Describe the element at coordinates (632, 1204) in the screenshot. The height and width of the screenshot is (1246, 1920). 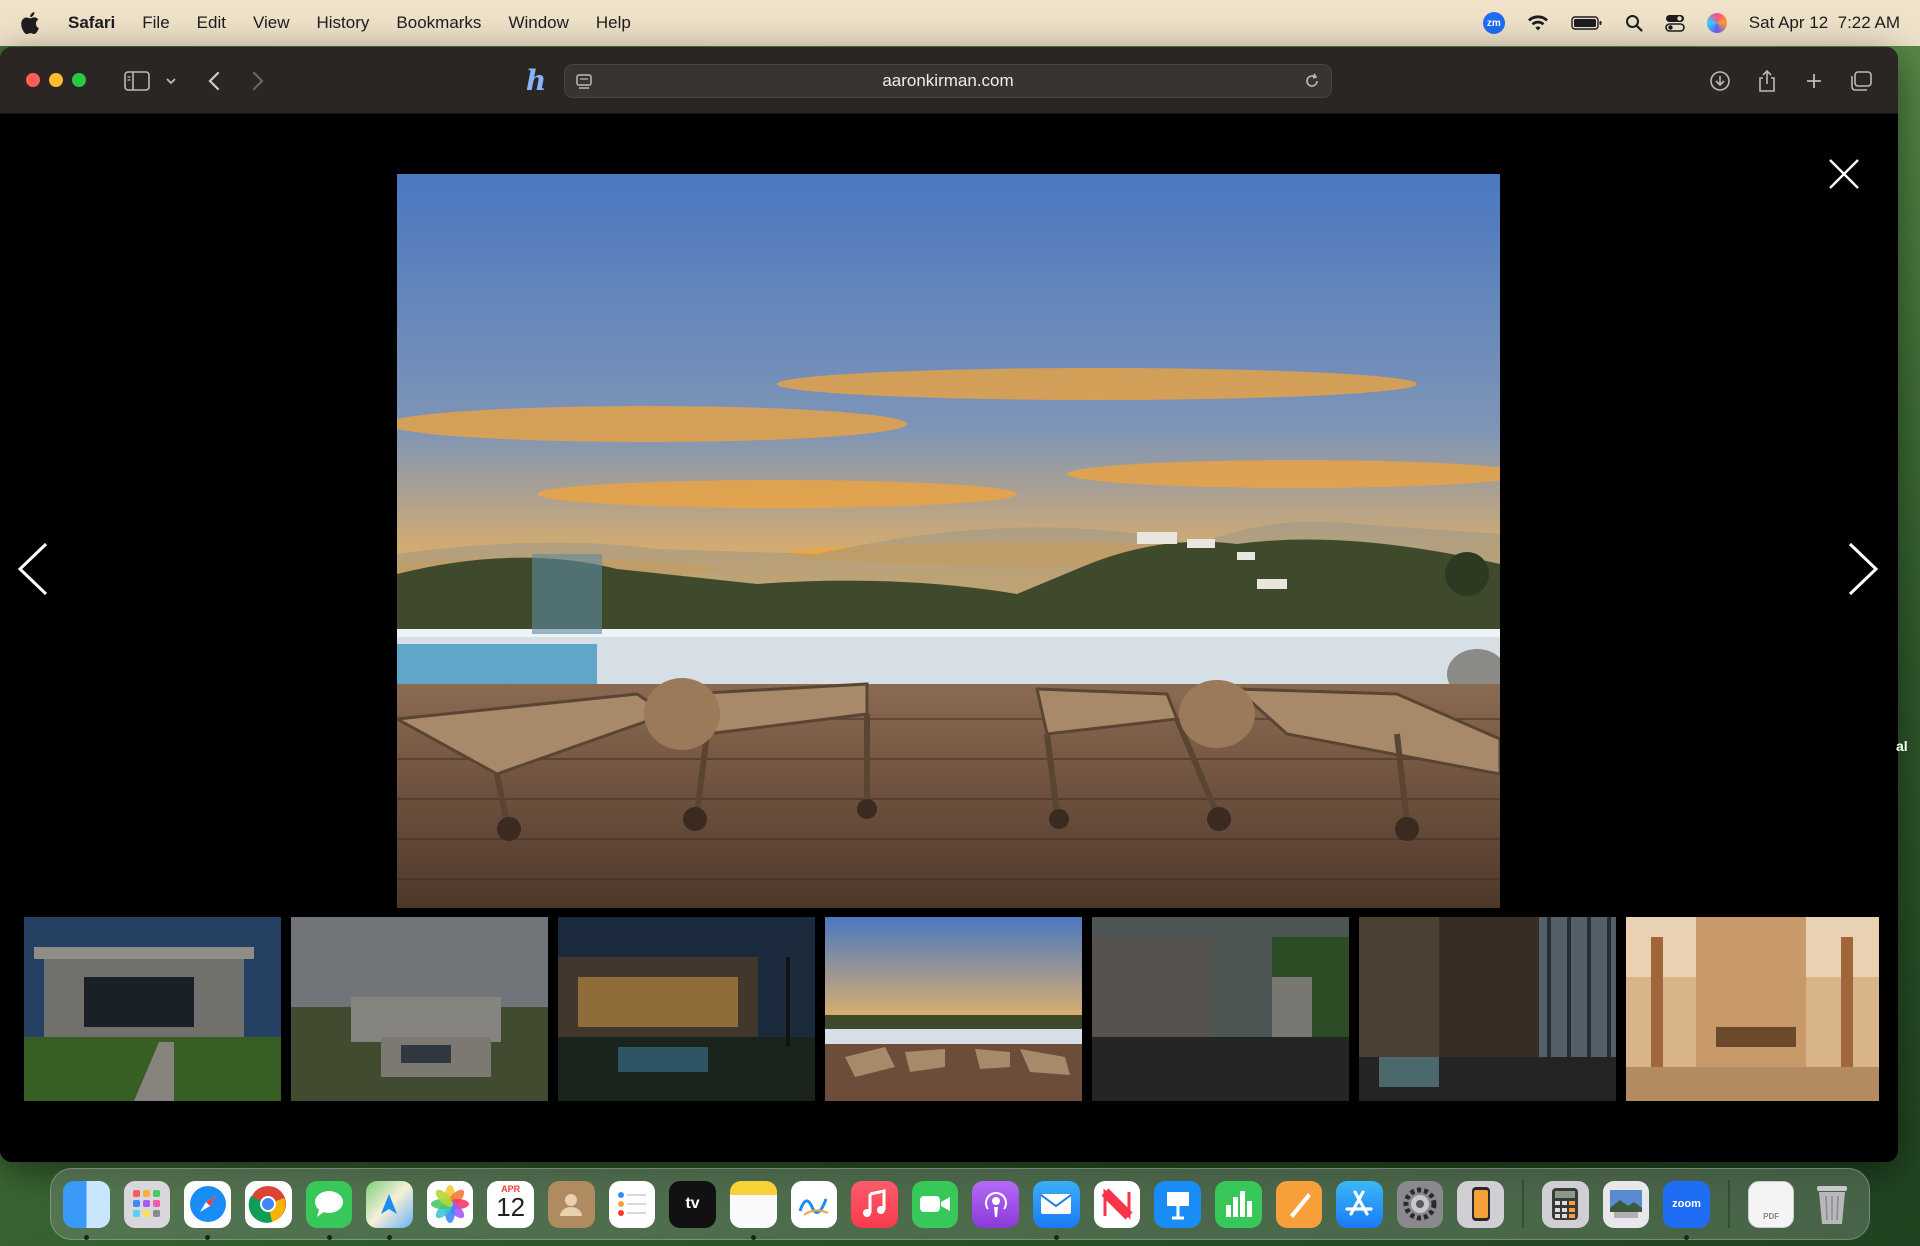
I see `reminders-icon` at that location.